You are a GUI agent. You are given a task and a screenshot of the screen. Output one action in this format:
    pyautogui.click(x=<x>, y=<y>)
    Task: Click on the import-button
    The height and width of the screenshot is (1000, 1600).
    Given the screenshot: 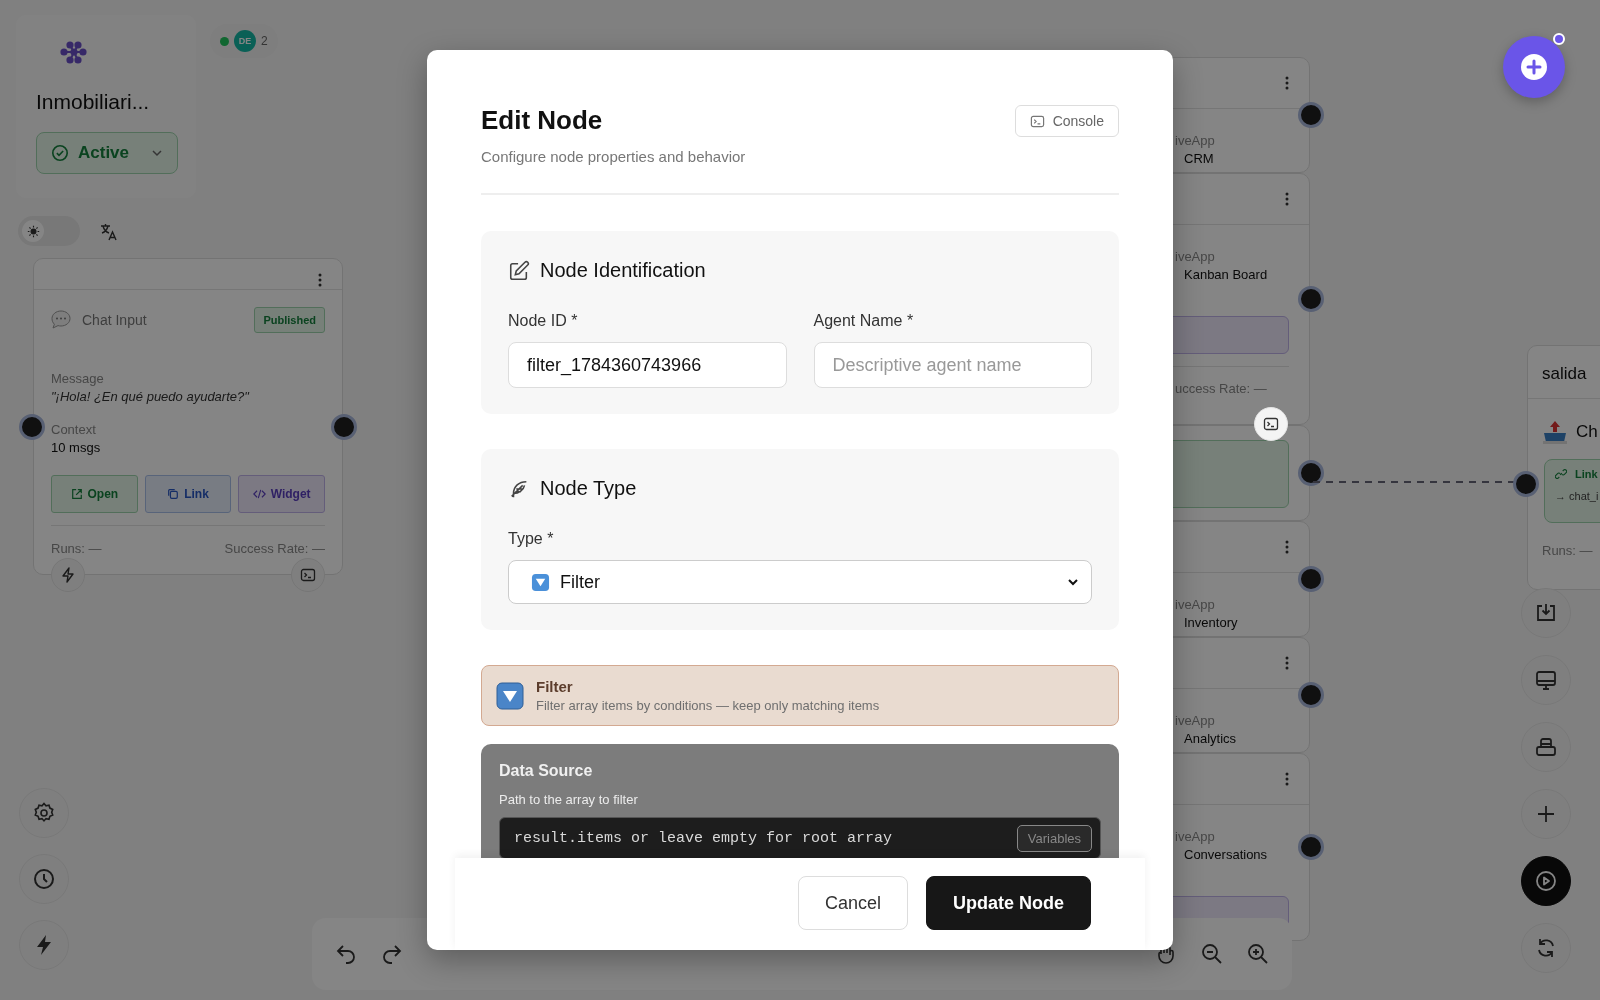 What is the action you would take?
    pyautogui.click(x=1546, y=613)
    